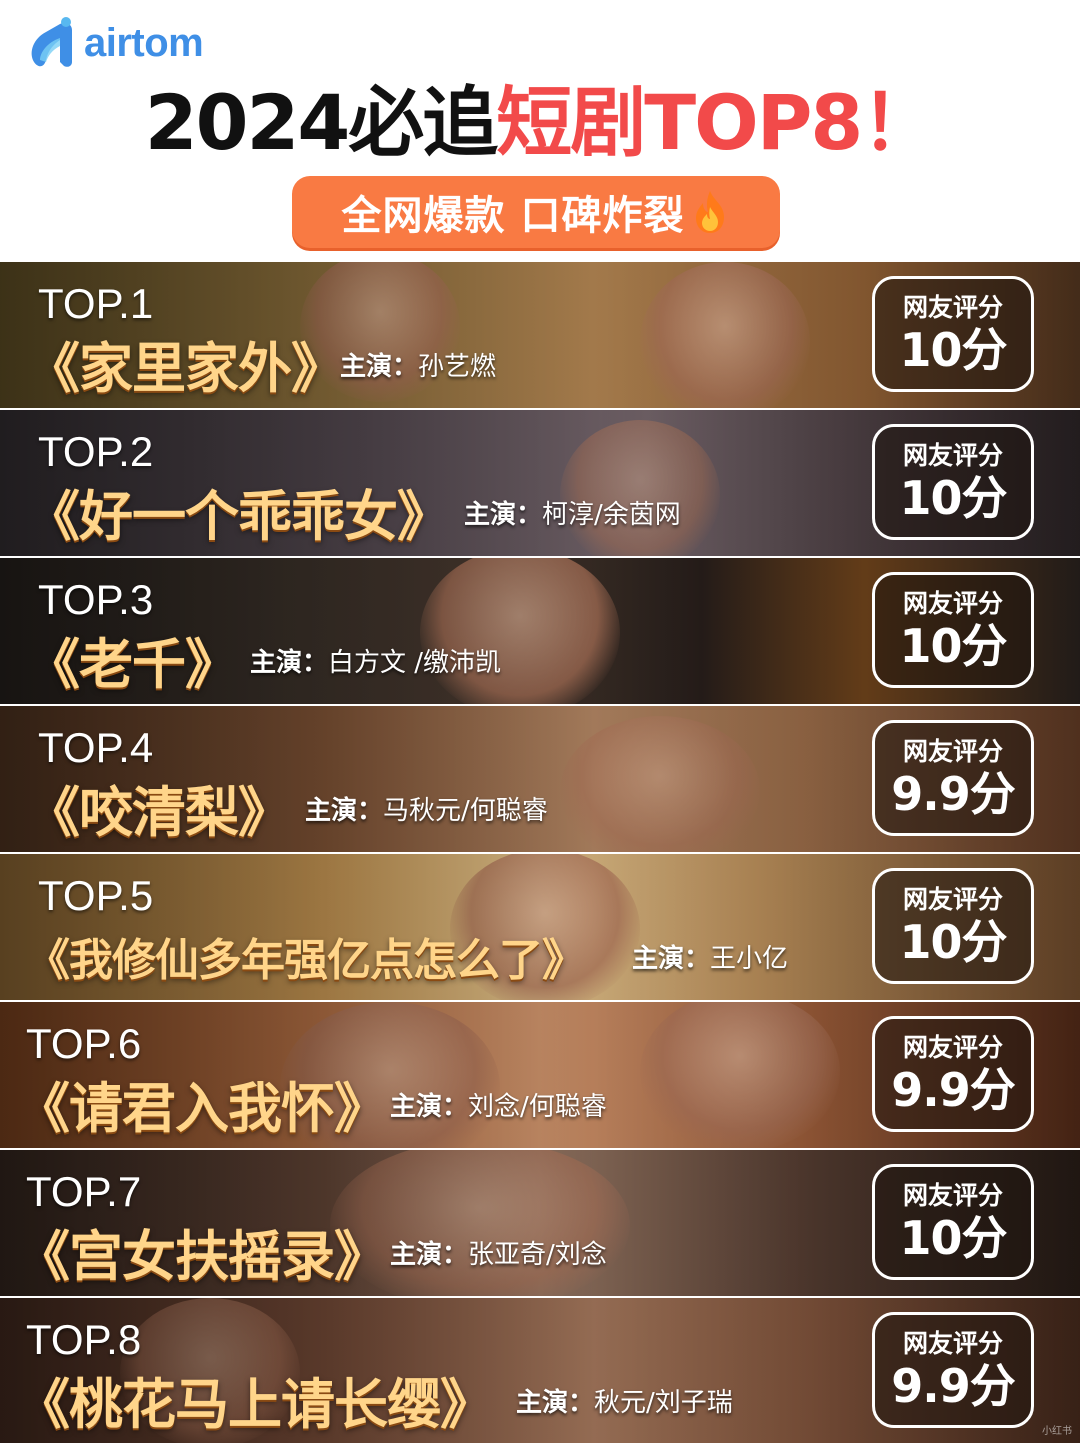 The height and width of the screenshot is (1443, 1080). I want to click on page-title: 2024必追短剧TOP8！, so click(540, 123).